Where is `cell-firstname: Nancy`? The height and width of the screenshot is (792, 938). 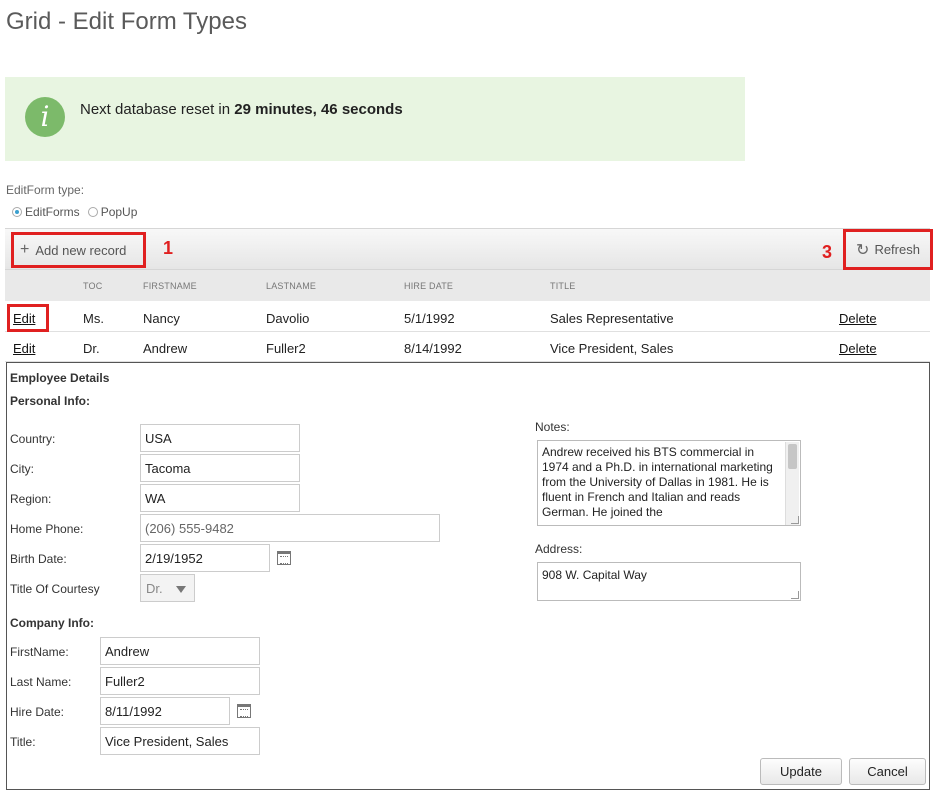
cell-firstname: Nancy is located at coordinates (161, 318).